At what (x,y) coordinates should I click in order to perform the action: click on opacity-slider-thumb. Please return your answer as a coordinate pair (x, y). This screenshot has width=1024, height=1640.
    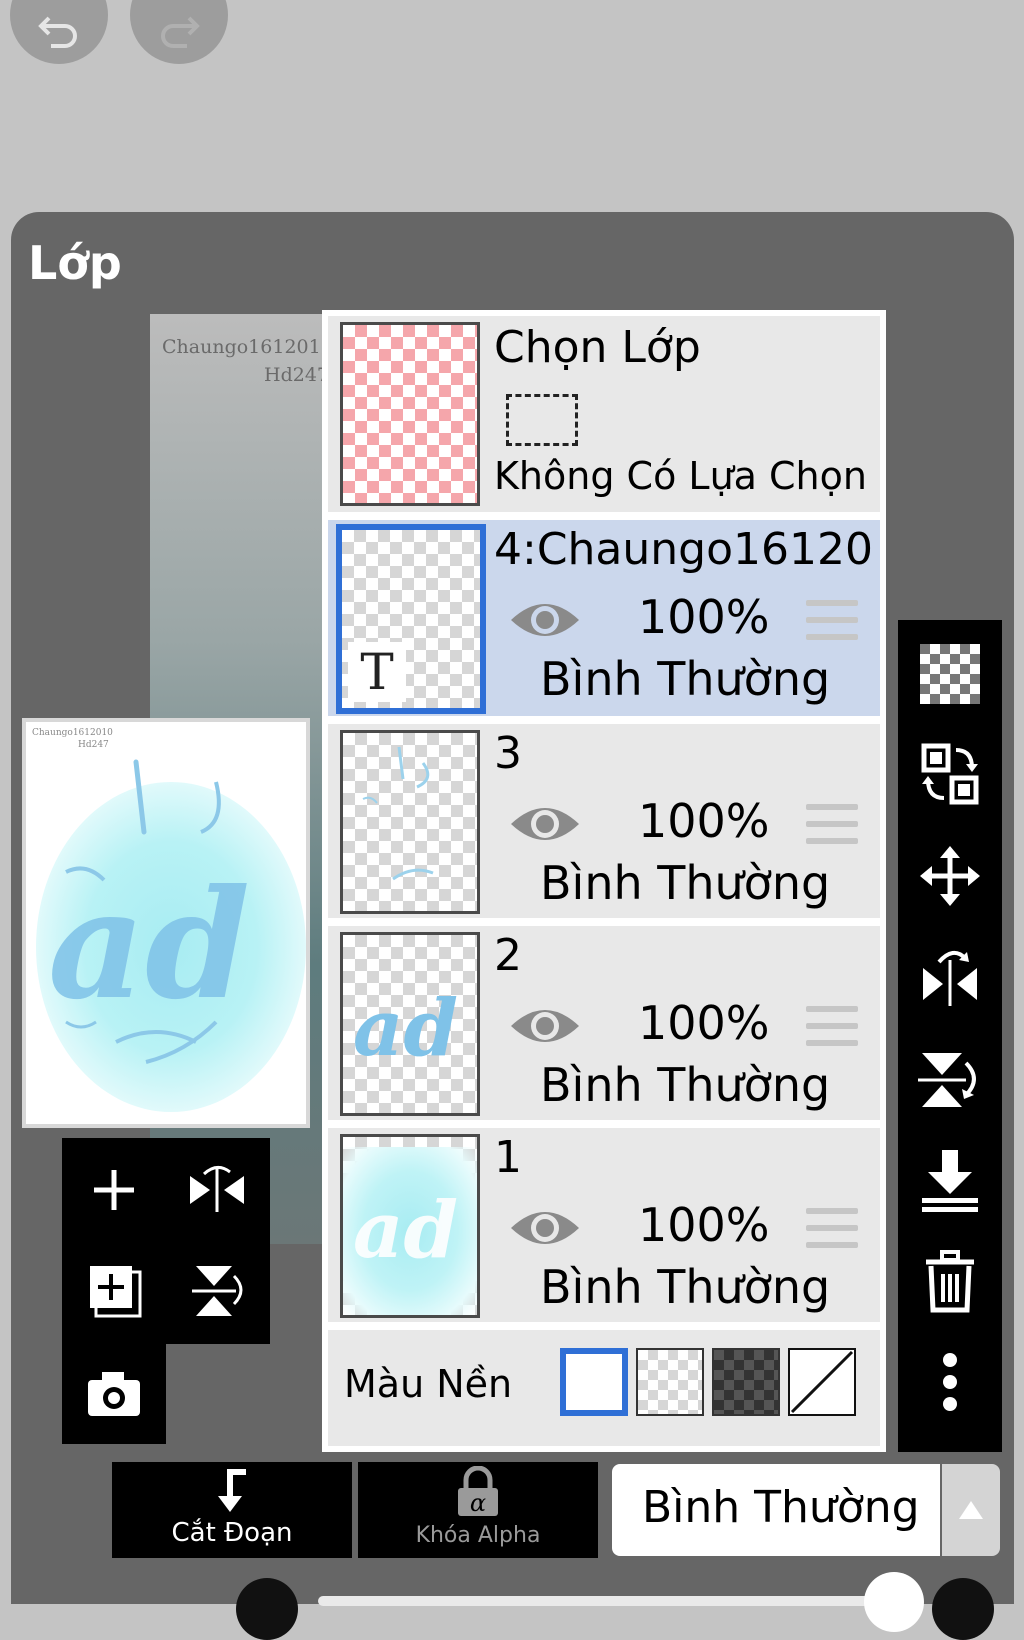
    Looking at the image, I should click on (894, 1602).